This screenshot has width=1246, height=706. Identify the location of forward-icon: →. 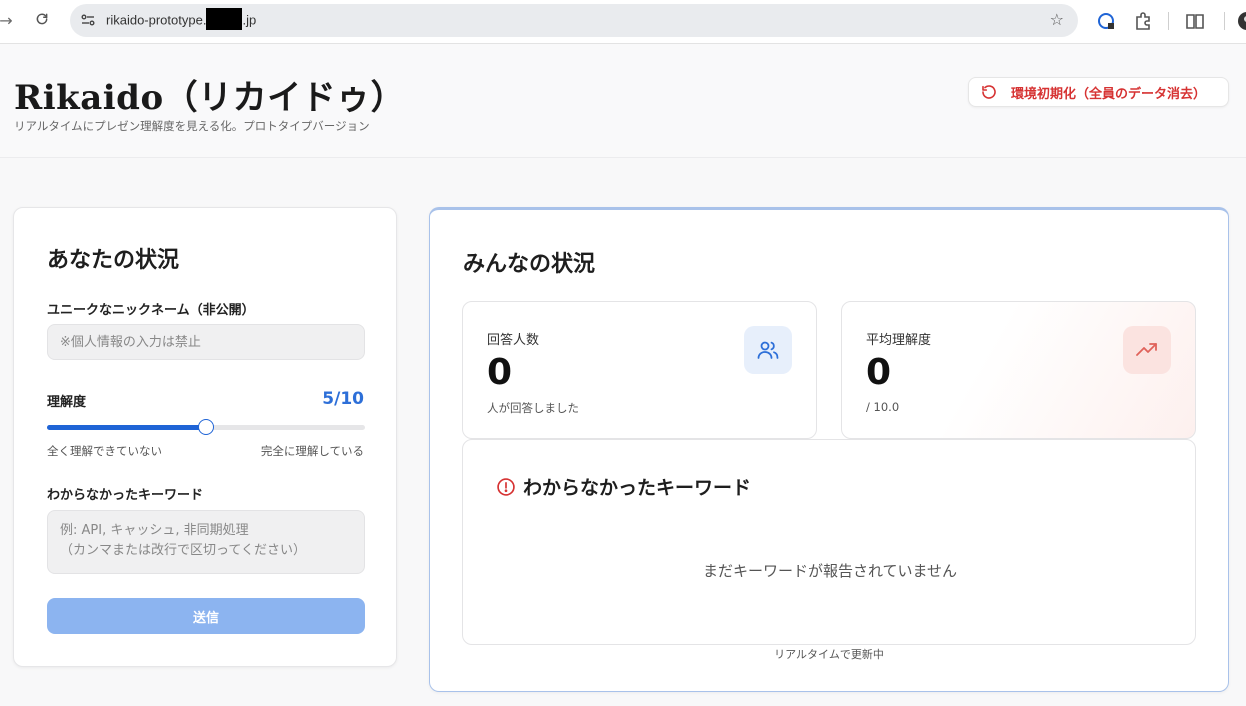
(8, 21).